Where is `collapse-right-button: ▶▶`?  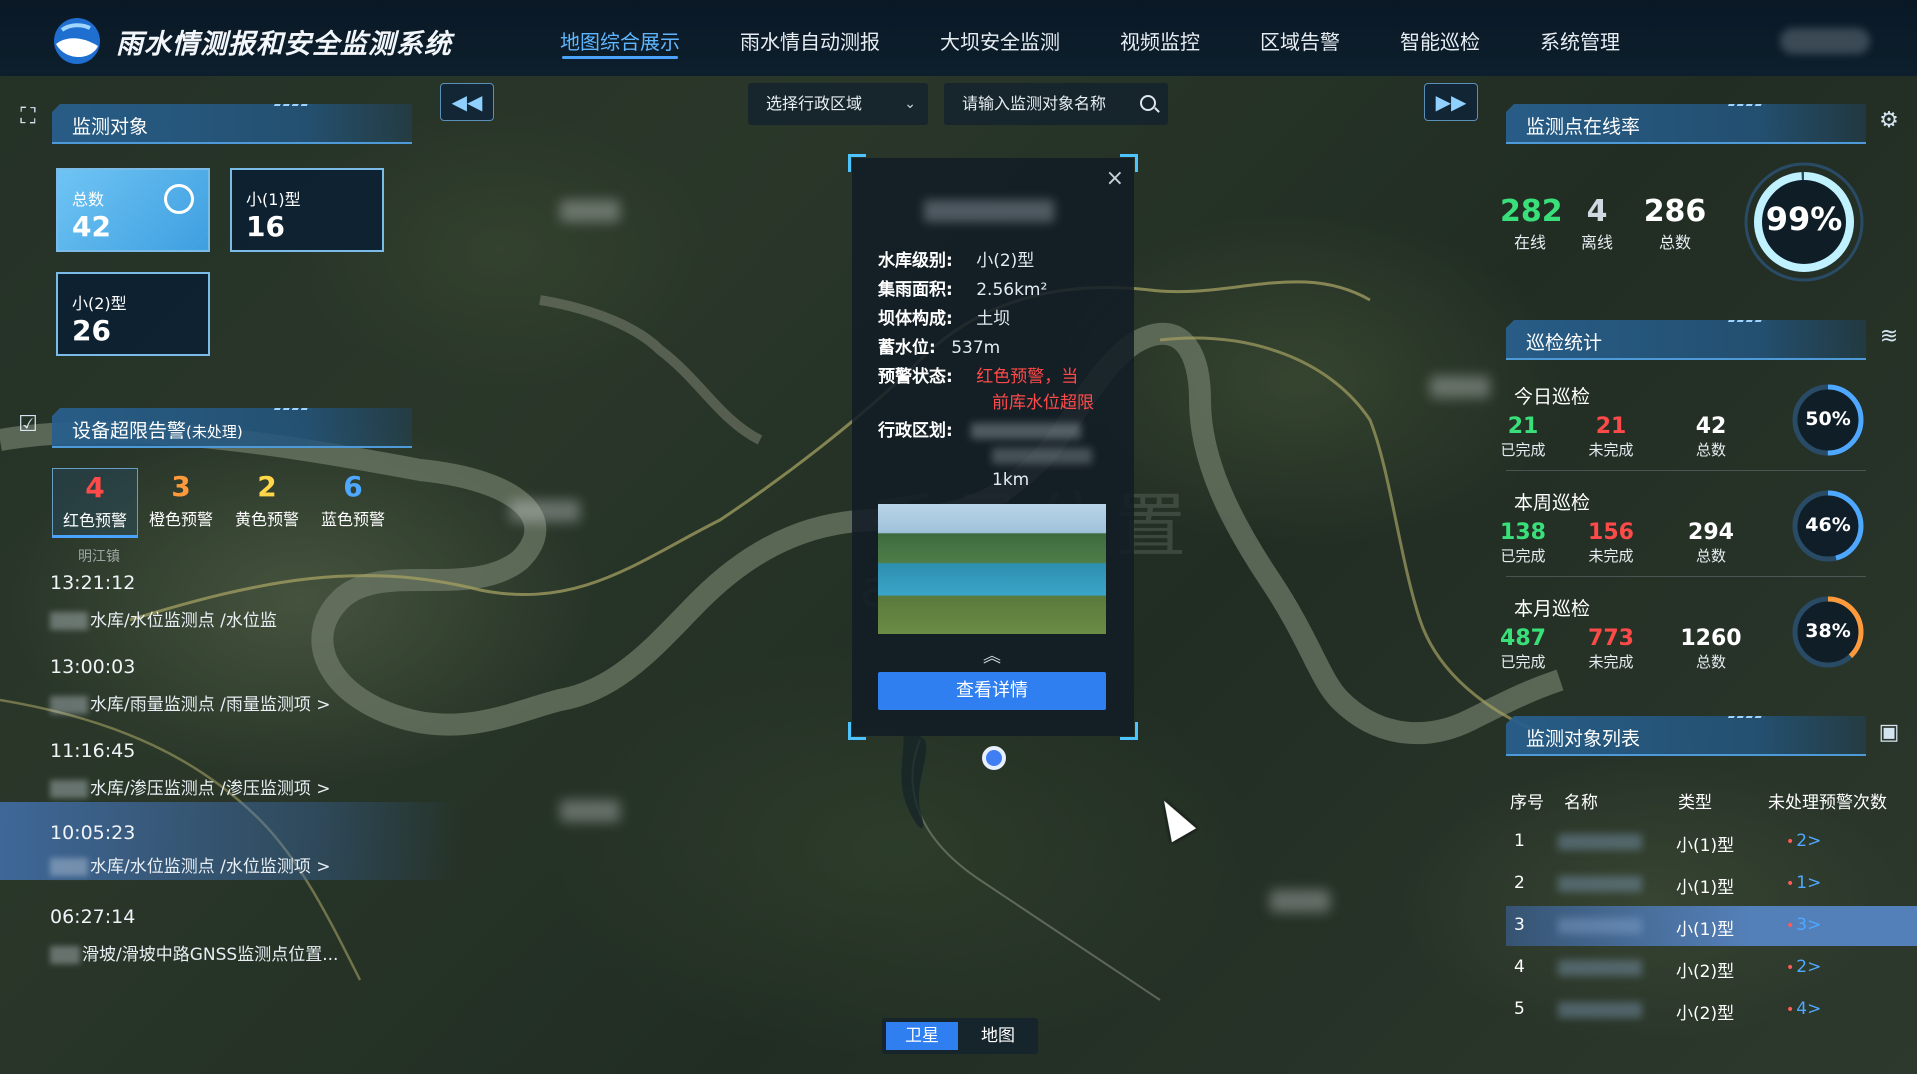
collapse-right-button: ▶▶ is located at coordinates (1451, 102).